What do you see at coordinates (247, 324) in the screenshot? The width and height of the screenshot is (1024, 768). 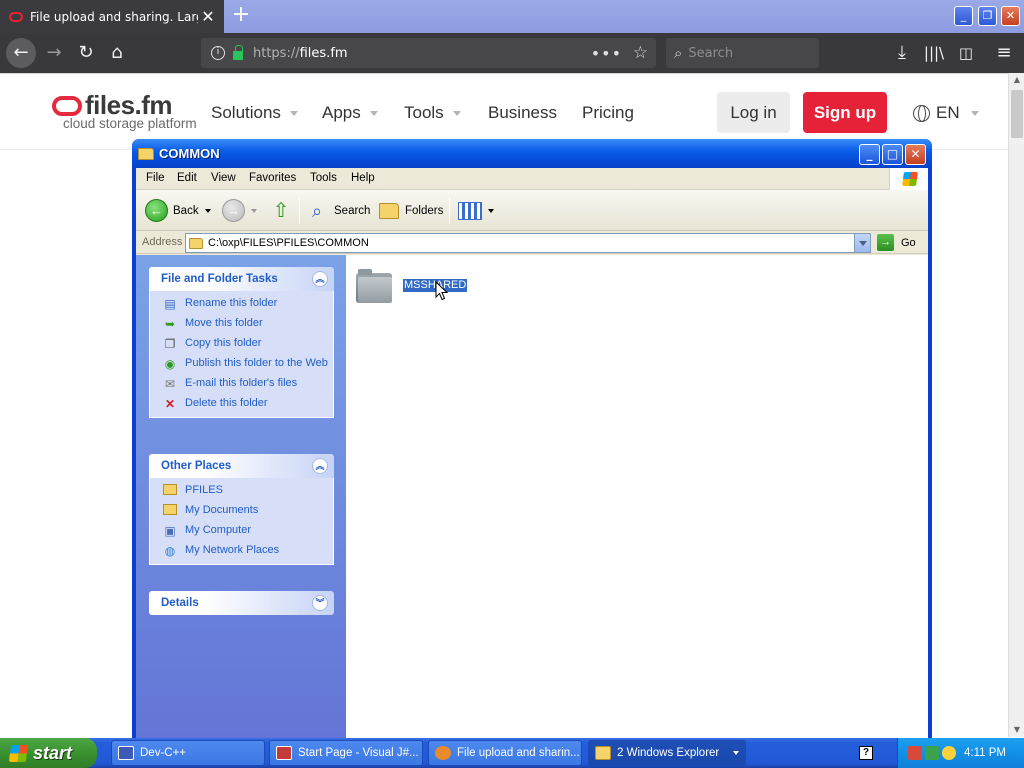 I see `task-move-folder: ➥ Move this folder` at bounding box center [247, 324].